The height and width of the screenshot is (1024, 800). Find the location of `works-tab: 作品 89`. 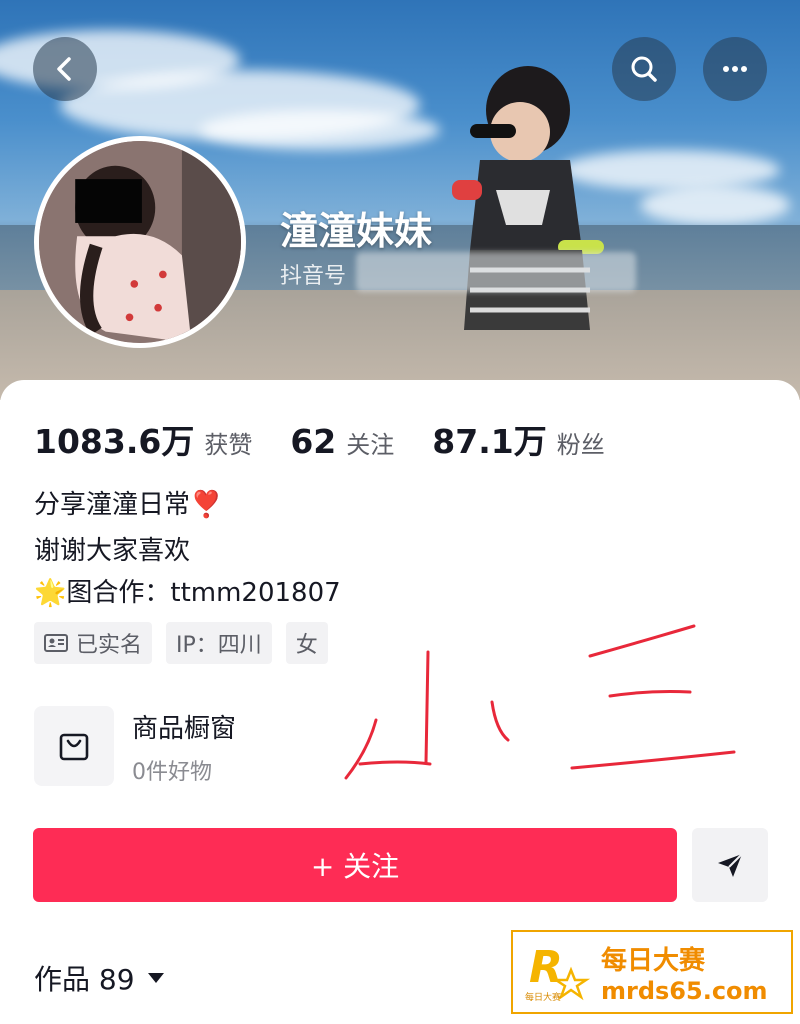

works-tab: 作品 89 is located at coordinates (99, 978).